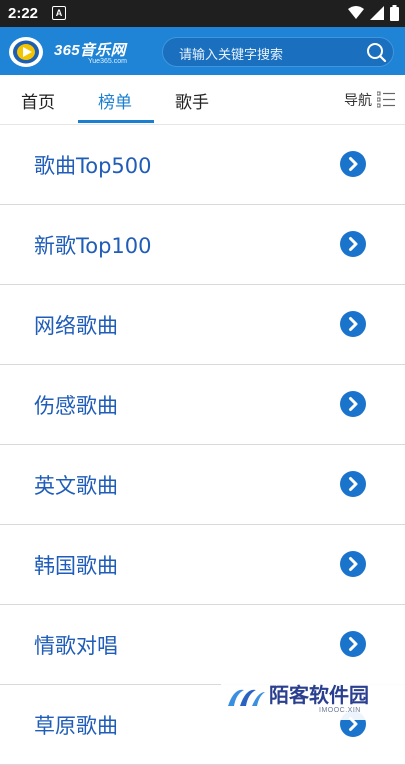 This screenshot has height=765, width=405. I want to click on status-icons, so click(373, 13).